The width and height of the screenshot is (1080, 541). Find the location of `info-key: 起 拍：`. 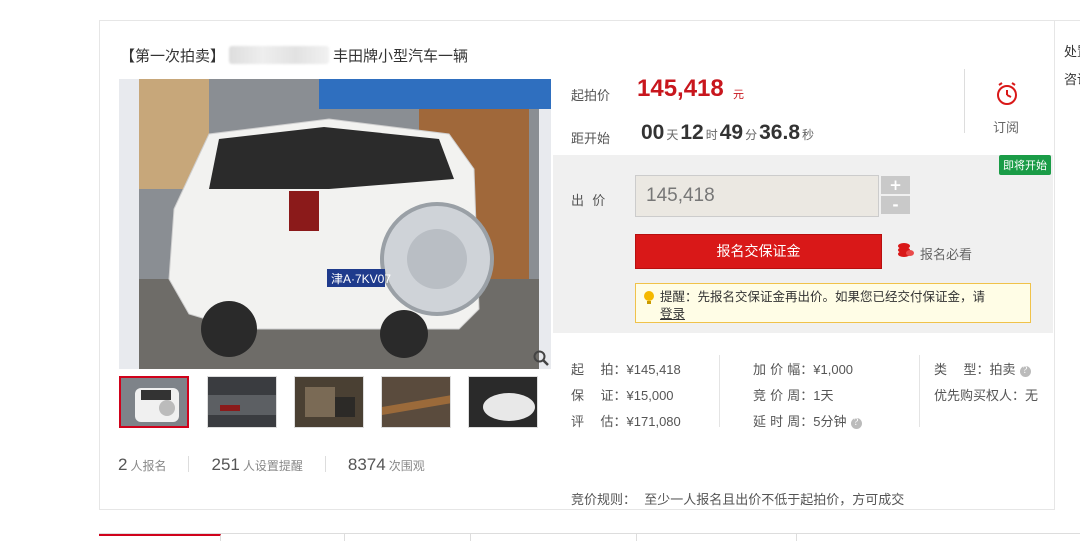

info-key: 起 拍： is located at coordinates (599, 370).